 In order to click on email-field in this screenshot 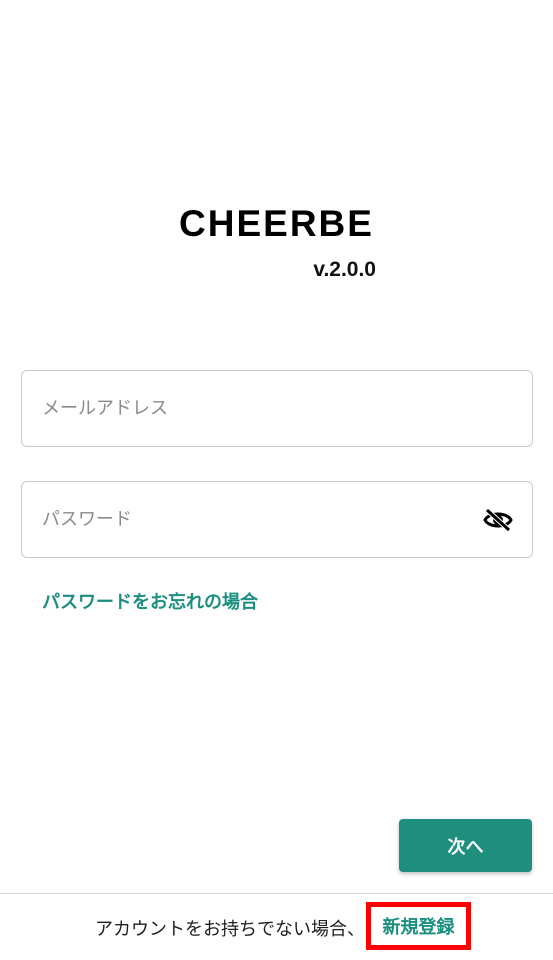, I will do `click(277, 408)`.